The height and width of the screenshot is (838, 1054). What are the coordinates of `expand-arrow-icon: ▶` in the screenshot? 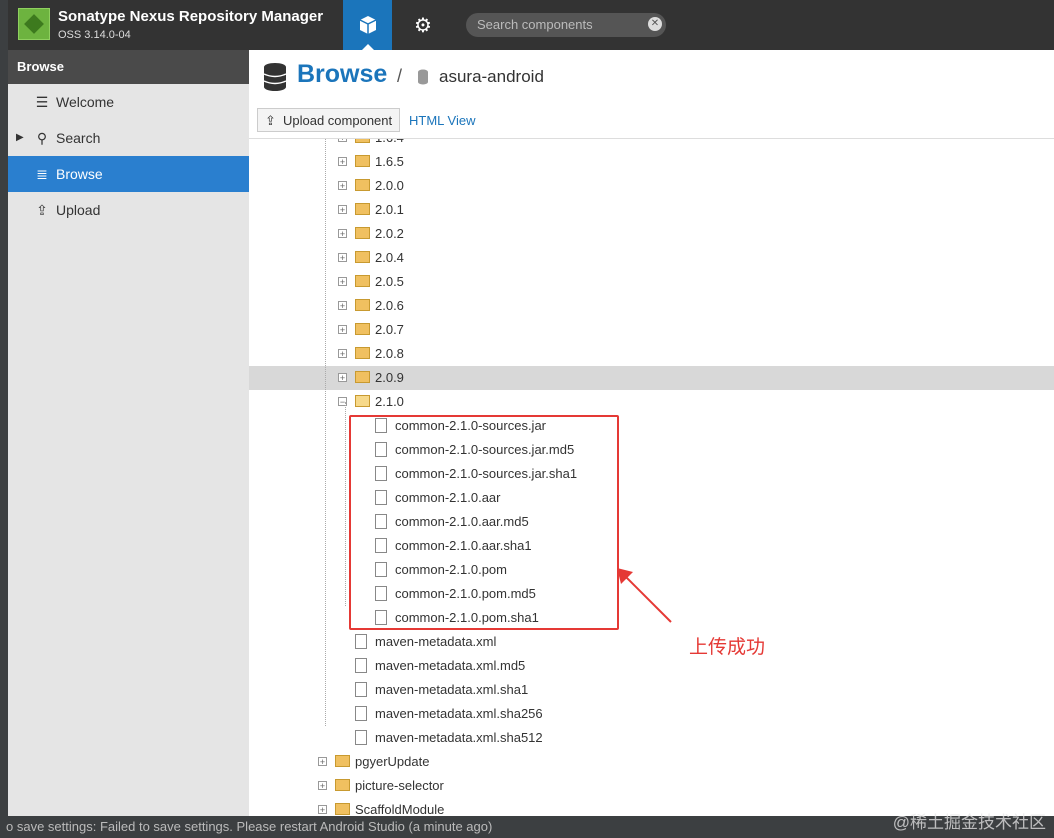 It's located at (20, 138).